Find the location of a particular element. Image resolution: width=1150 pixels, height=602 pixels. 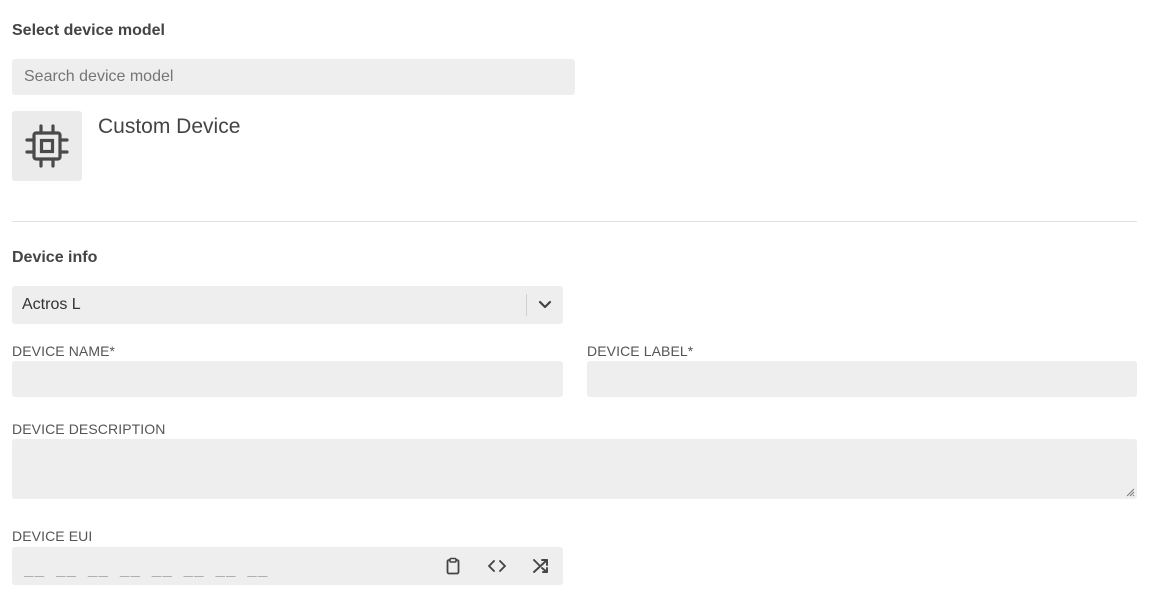

device-name-input is located at coordinates (287, 379).